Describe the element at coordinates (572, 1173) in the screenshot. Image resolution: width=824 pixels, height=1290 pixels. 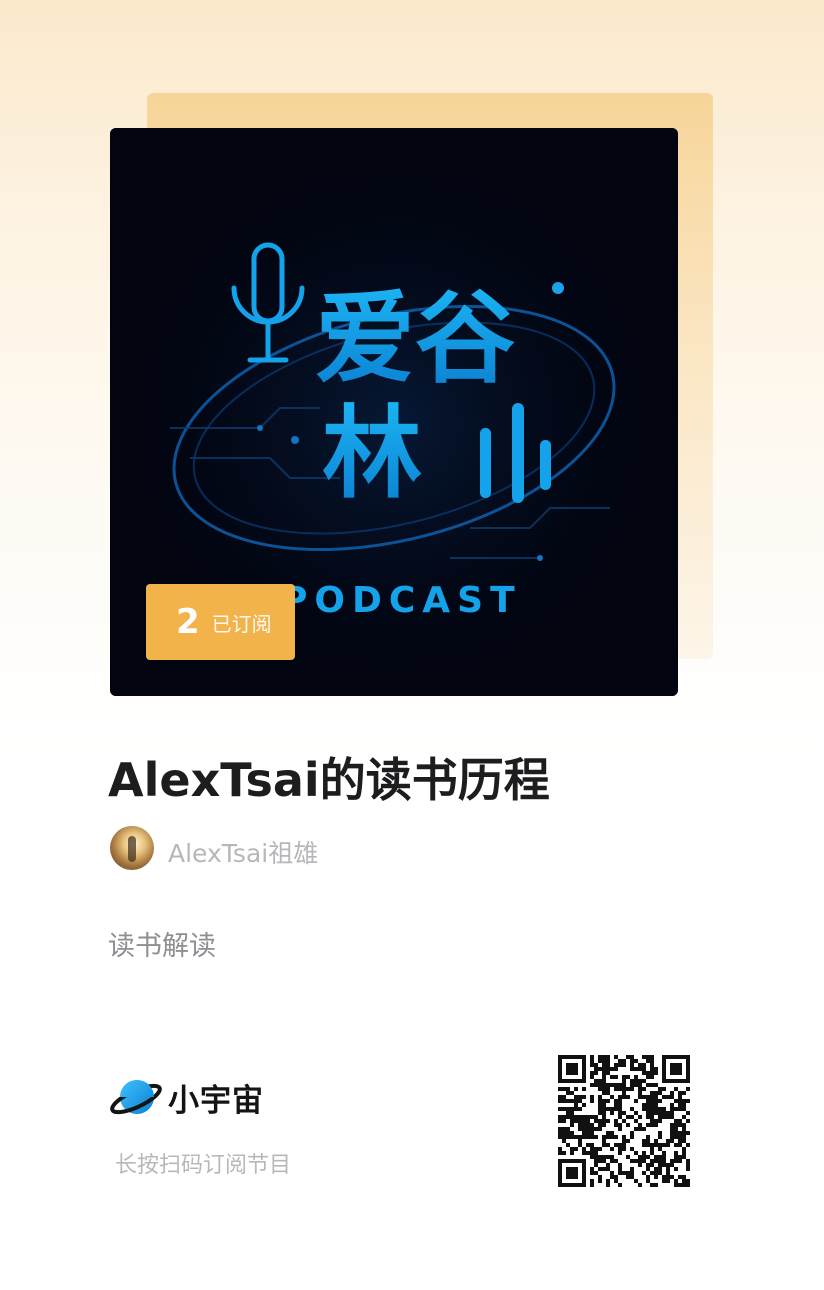
I see `qr-finder-pattern` at that location.